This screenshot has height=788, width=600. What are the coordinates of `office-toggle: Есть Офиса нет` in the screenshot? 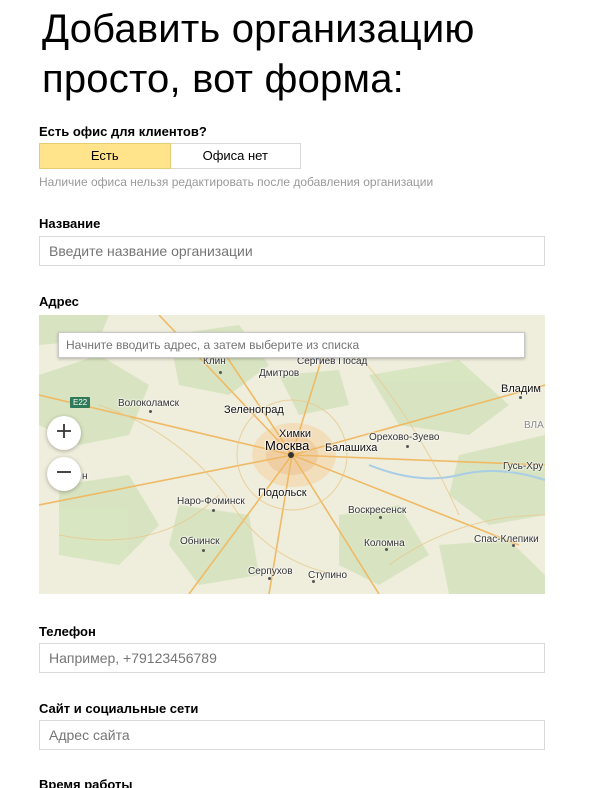 It's located at (170, 156).